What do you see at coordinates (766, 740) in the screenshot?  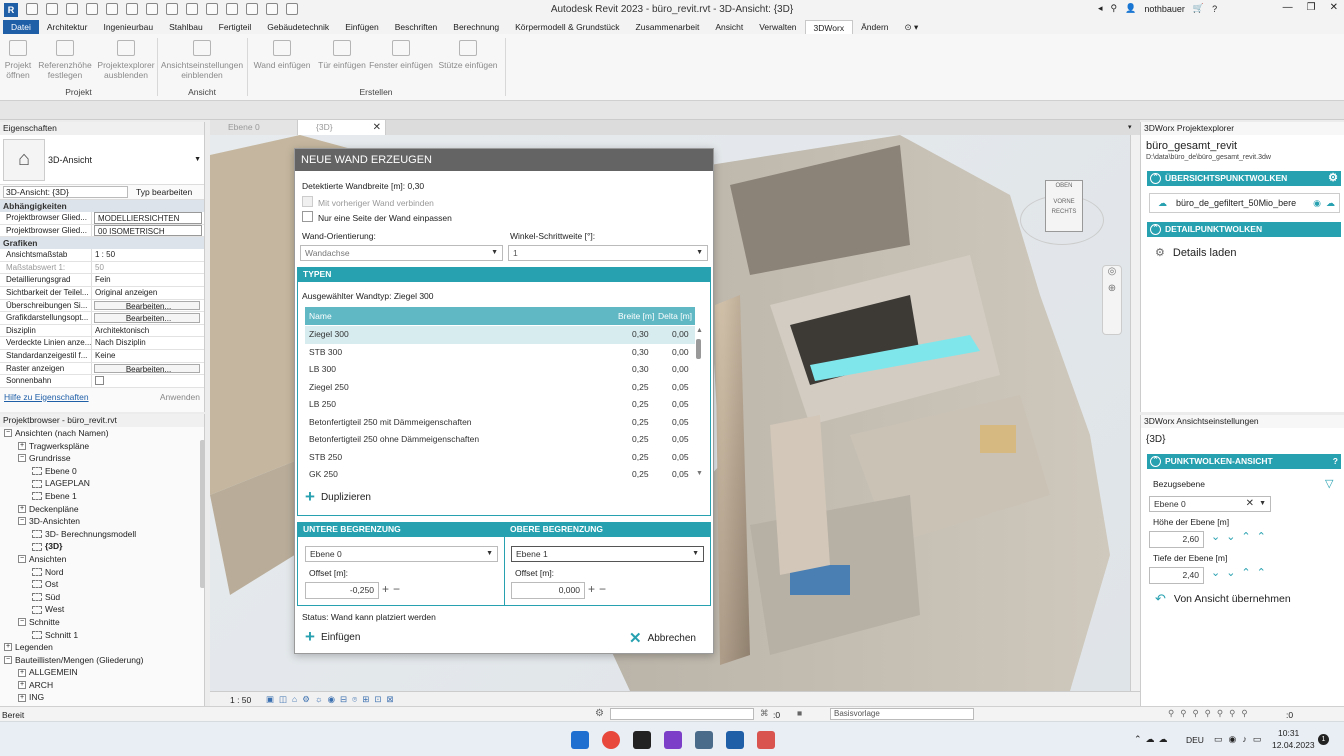 I see `3dworx-taskbar-icon` at bounding box center [766, 740].